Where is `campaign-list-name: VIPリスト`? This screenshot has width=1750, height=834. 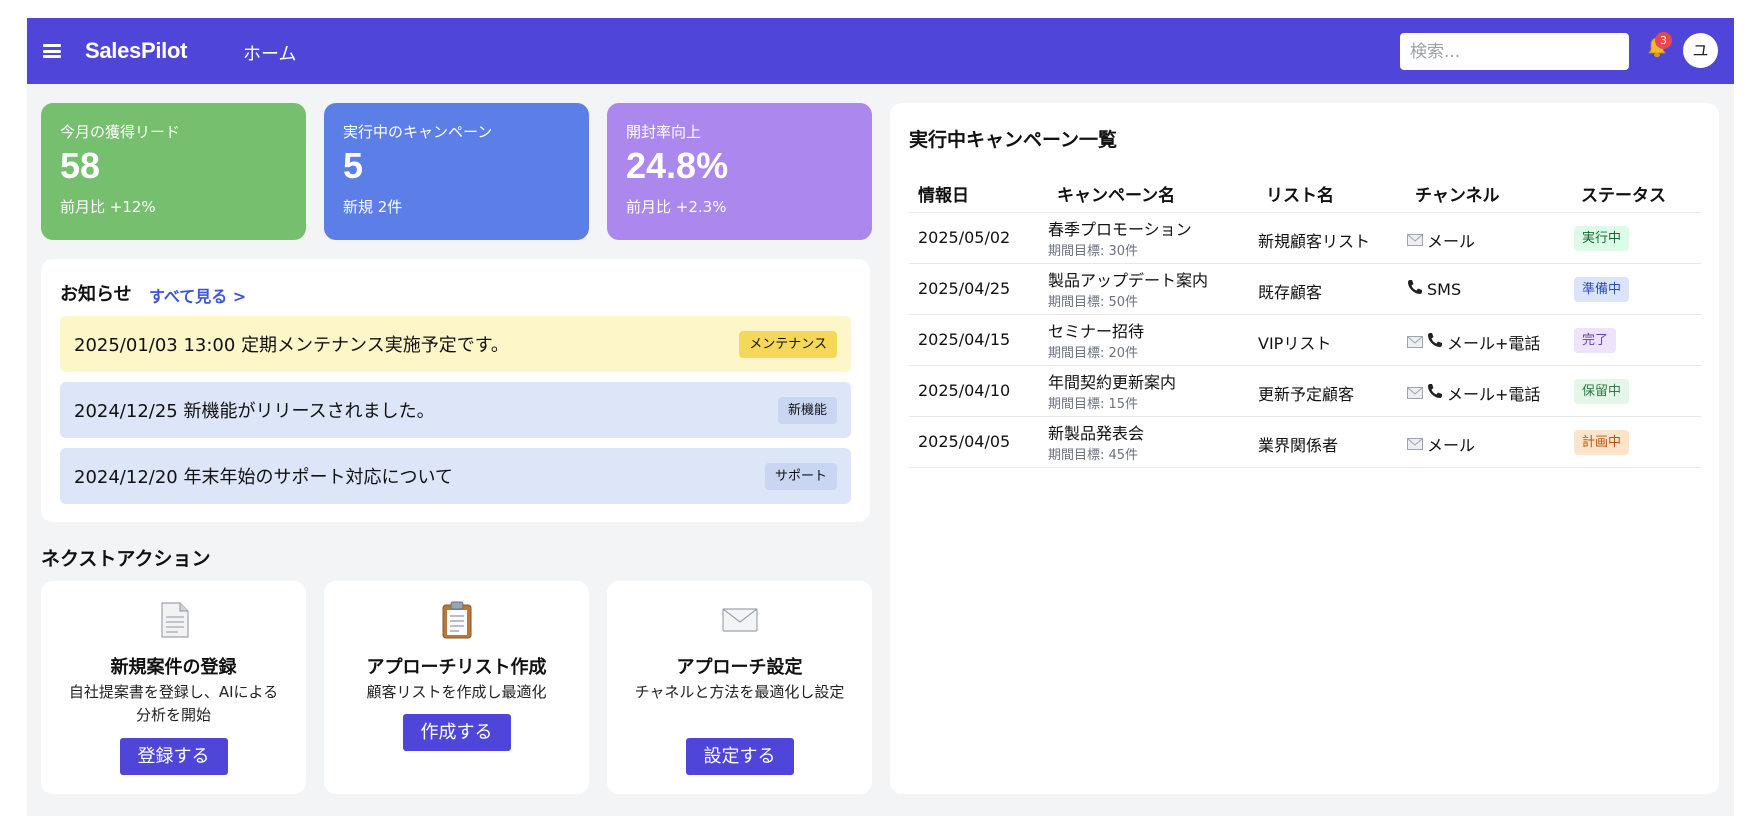 campaign-list-name: VIPリスト is located at coordinates (1295, 343).